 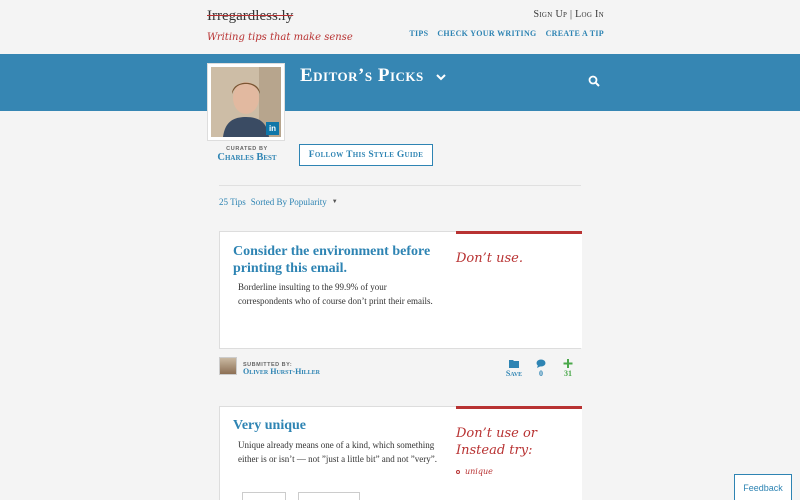 What do you see at coordinates (519, 289) in the screenshot?
I see `tip-verdict-panel: Don’t use.` at bounding box center [519, 289].